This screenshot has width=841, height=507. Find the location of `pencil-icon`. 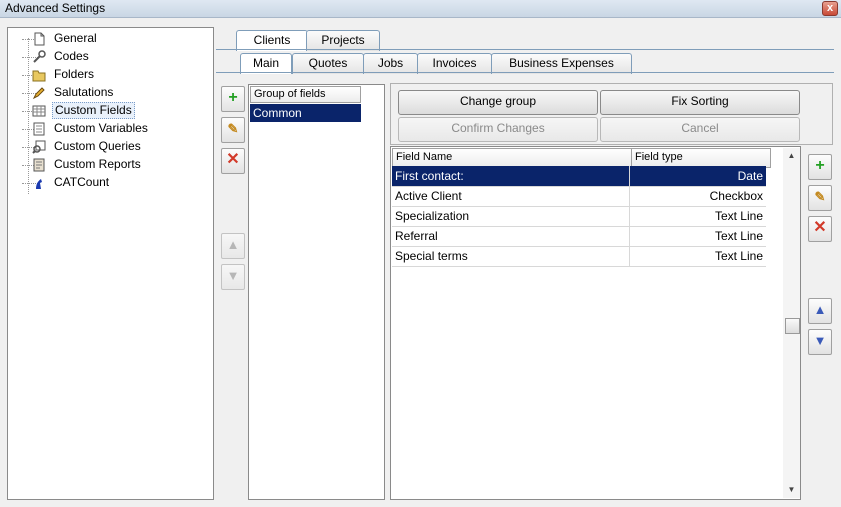

pencil-icon is located at coordinates (38, 93).